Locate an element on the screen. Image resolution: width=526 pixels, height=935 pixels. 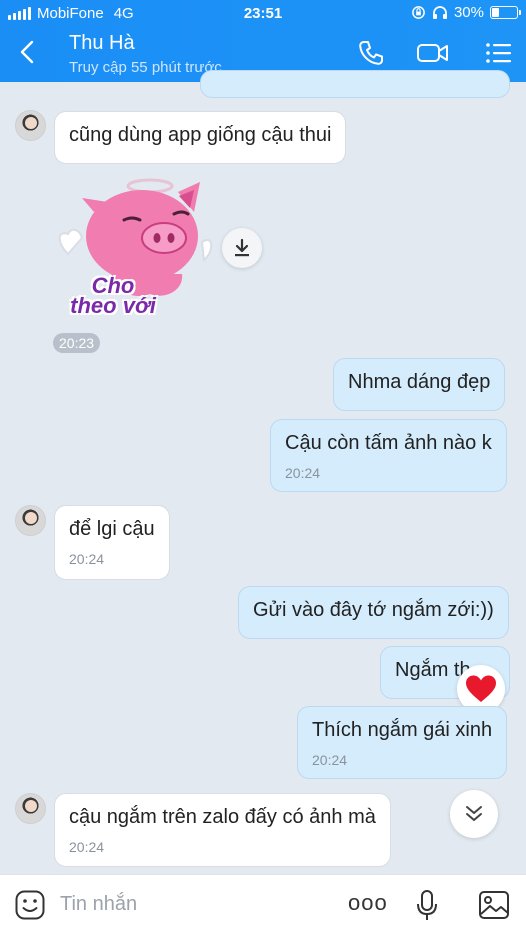
message-bubble: để lgi cậu 20:24 is located at coordinates (112, 542).